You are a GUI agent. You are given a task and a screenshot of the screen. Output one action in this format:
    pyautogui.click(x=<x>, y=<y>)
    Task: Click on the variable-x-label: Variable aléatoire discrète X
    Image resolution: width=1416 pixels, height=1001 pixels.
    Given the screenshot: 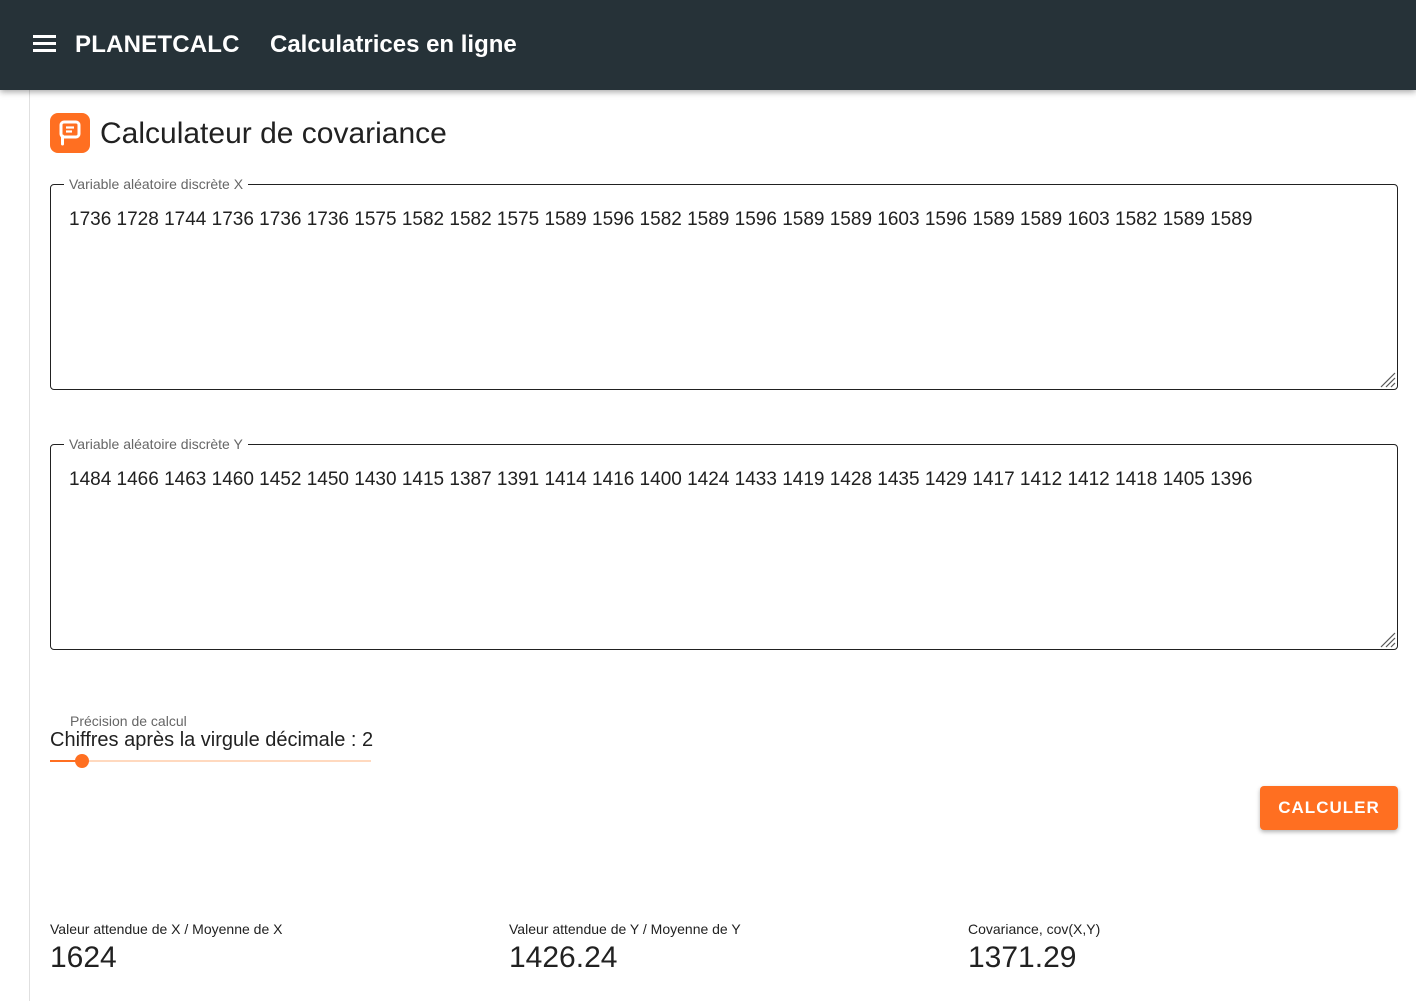 What is the action you would take?
    pyautogui.click(x=156, y=184)
    